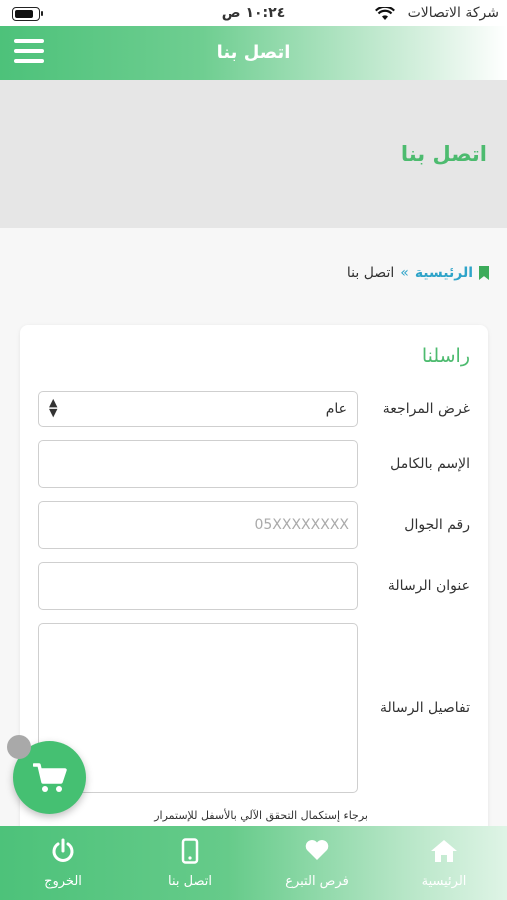 The height and width of the screenshot is (900, 507). I want to click on details-textarea, so click(200, 710).